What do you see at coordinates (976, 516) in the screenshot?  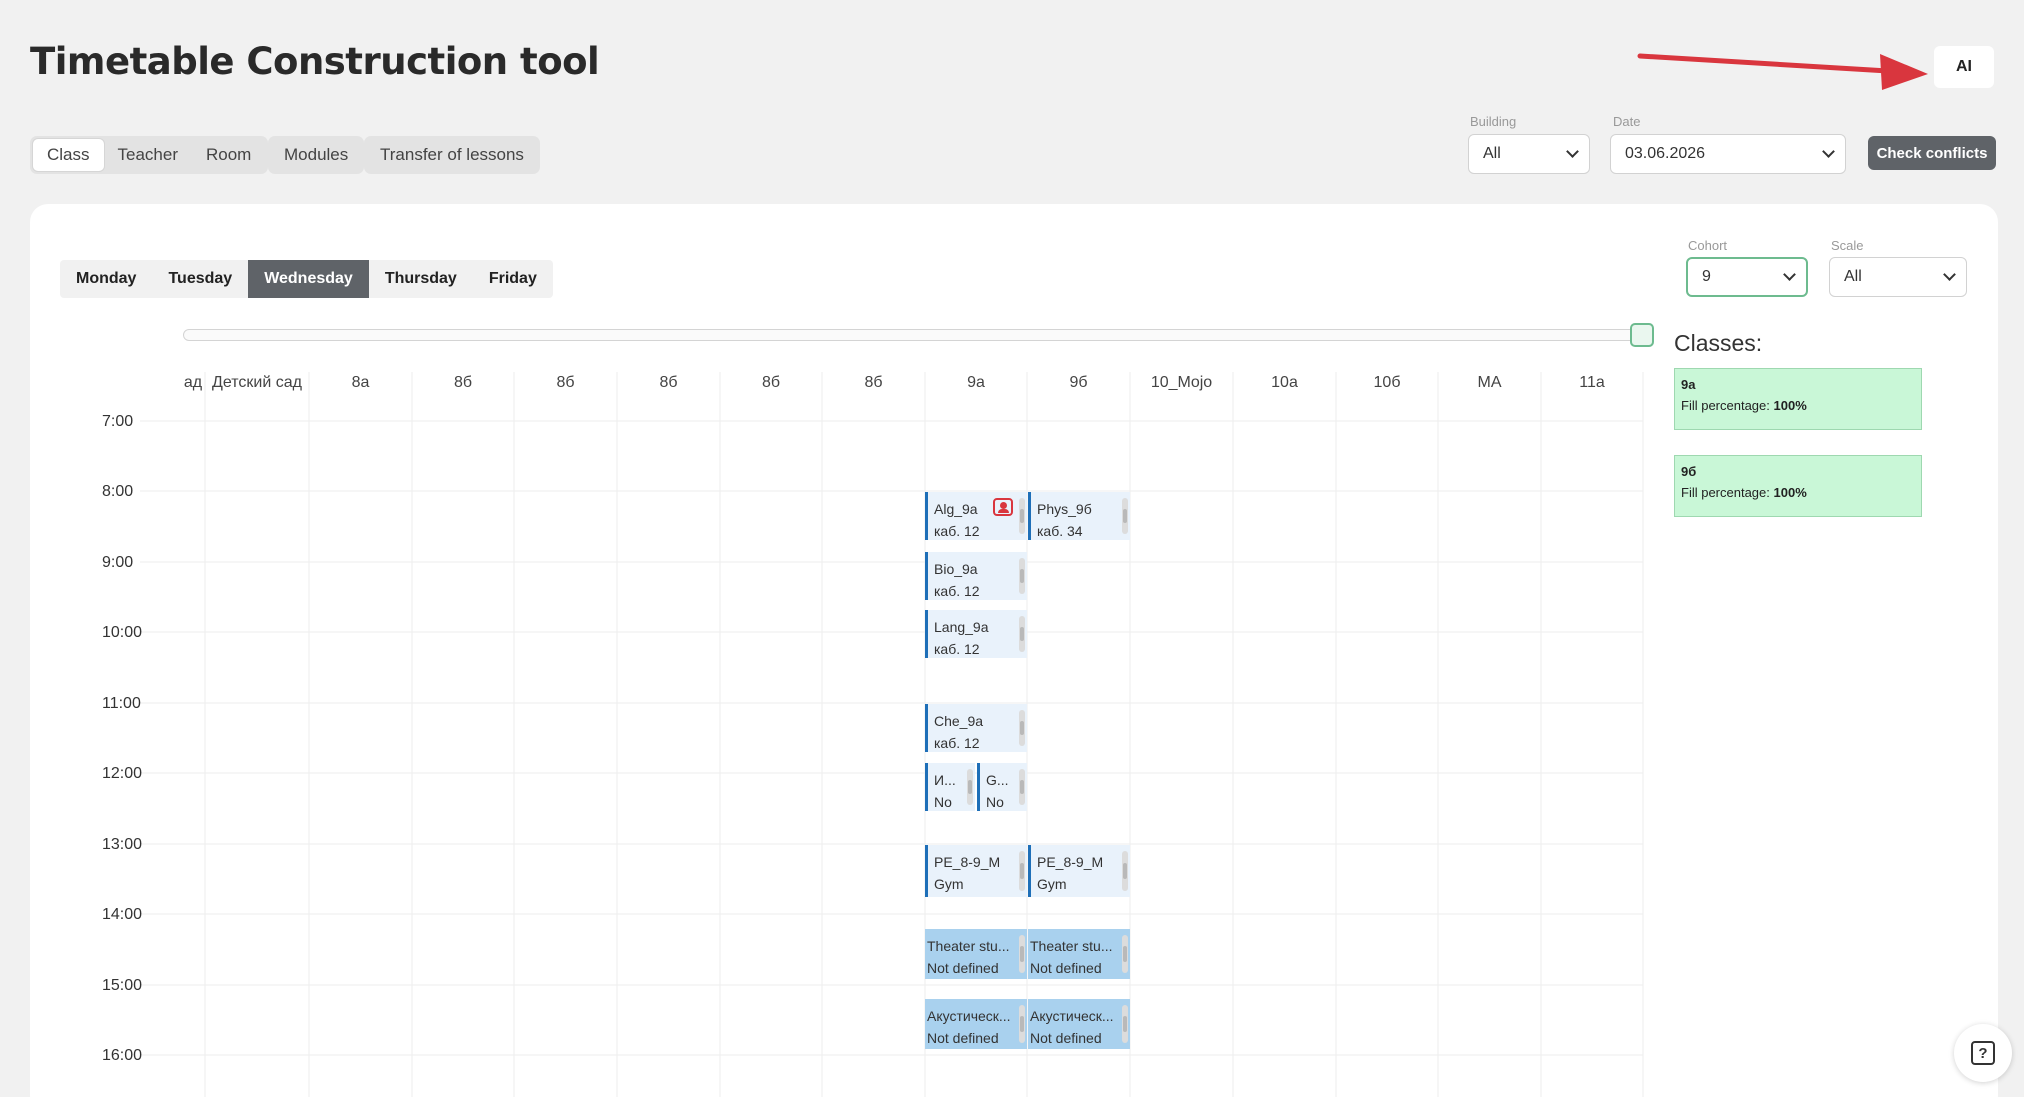 I see `lesson-card: Alg_9a каб. 12` at bounding box center [976, 516].